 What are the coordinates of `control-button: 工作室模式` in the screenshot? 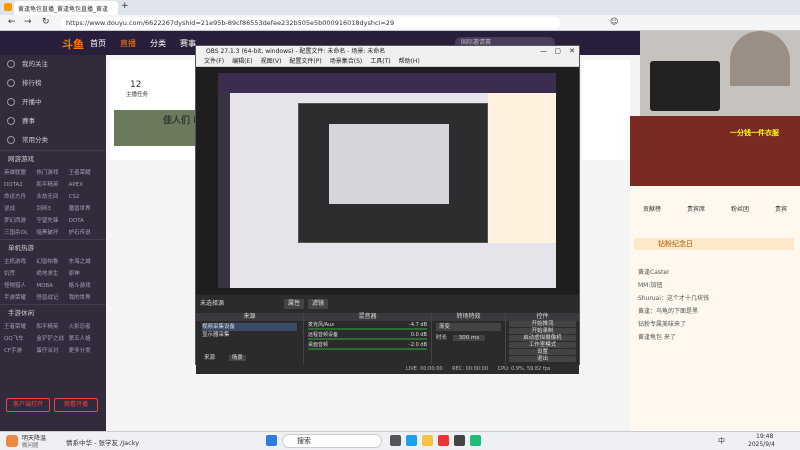 It's located at (542, 345).